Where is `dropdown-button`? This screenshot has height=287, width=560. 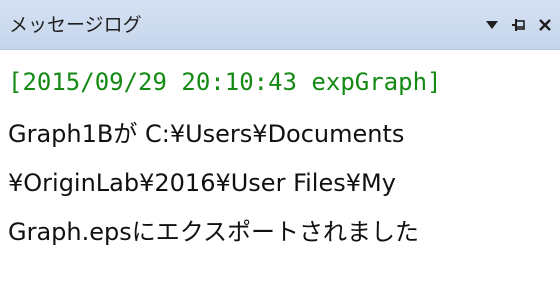 dropdown-button is located at coordinates (492, 25).